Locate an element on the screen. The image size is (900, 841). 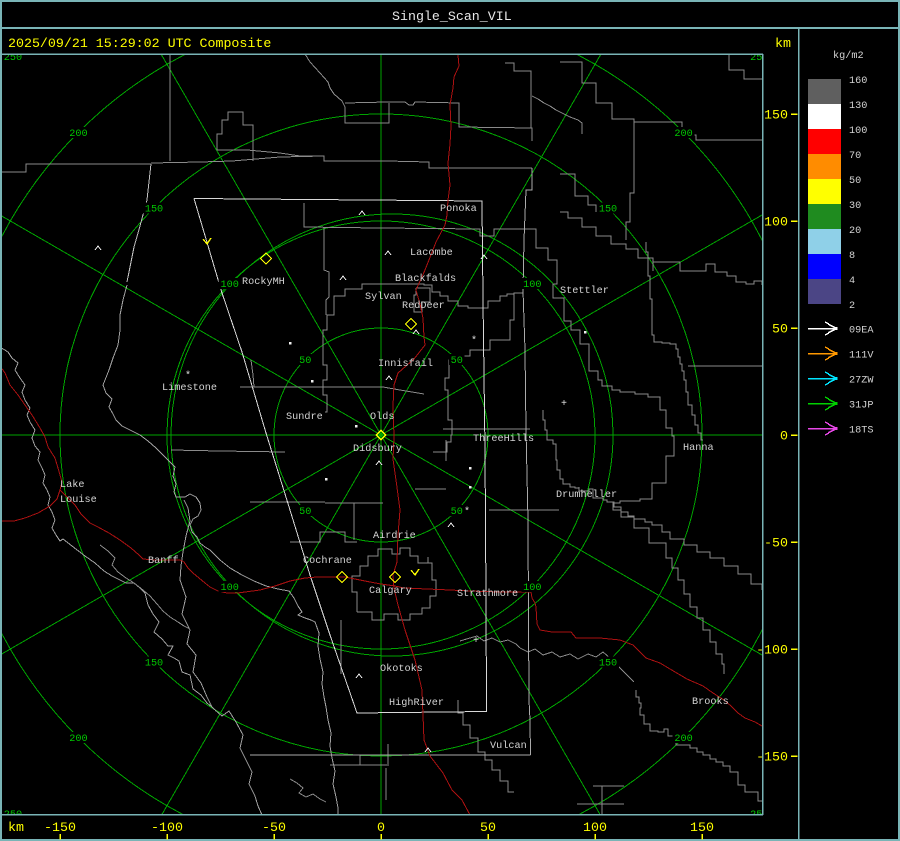
svg-text: 4 is located at coordinates (852, 281).